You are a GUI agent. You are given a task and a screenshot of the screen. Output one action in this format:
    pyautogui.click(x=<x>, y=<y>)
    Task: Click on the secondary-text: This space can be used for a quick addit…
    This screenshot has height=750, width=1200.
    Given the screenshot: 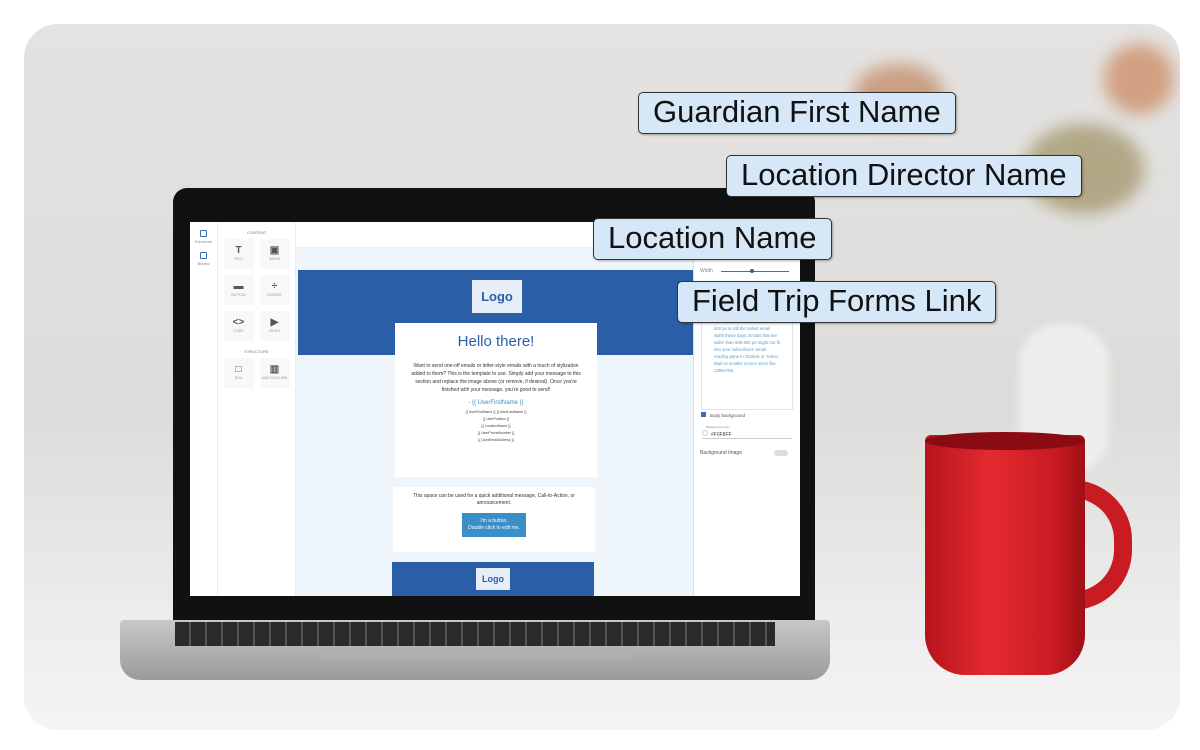 What is the action you would take?
    pyautogui.click(x=494, y=499)
    